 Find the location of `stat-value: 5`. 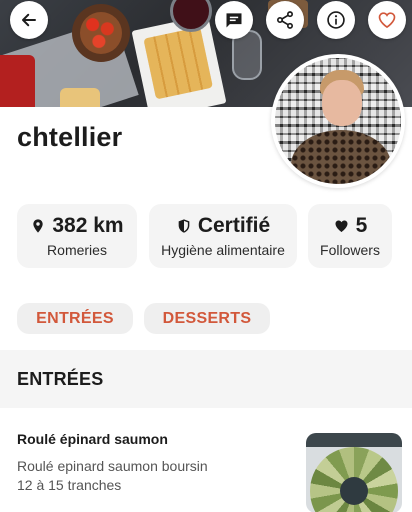

stat-value: 5 is located at coordinates (361, 225).